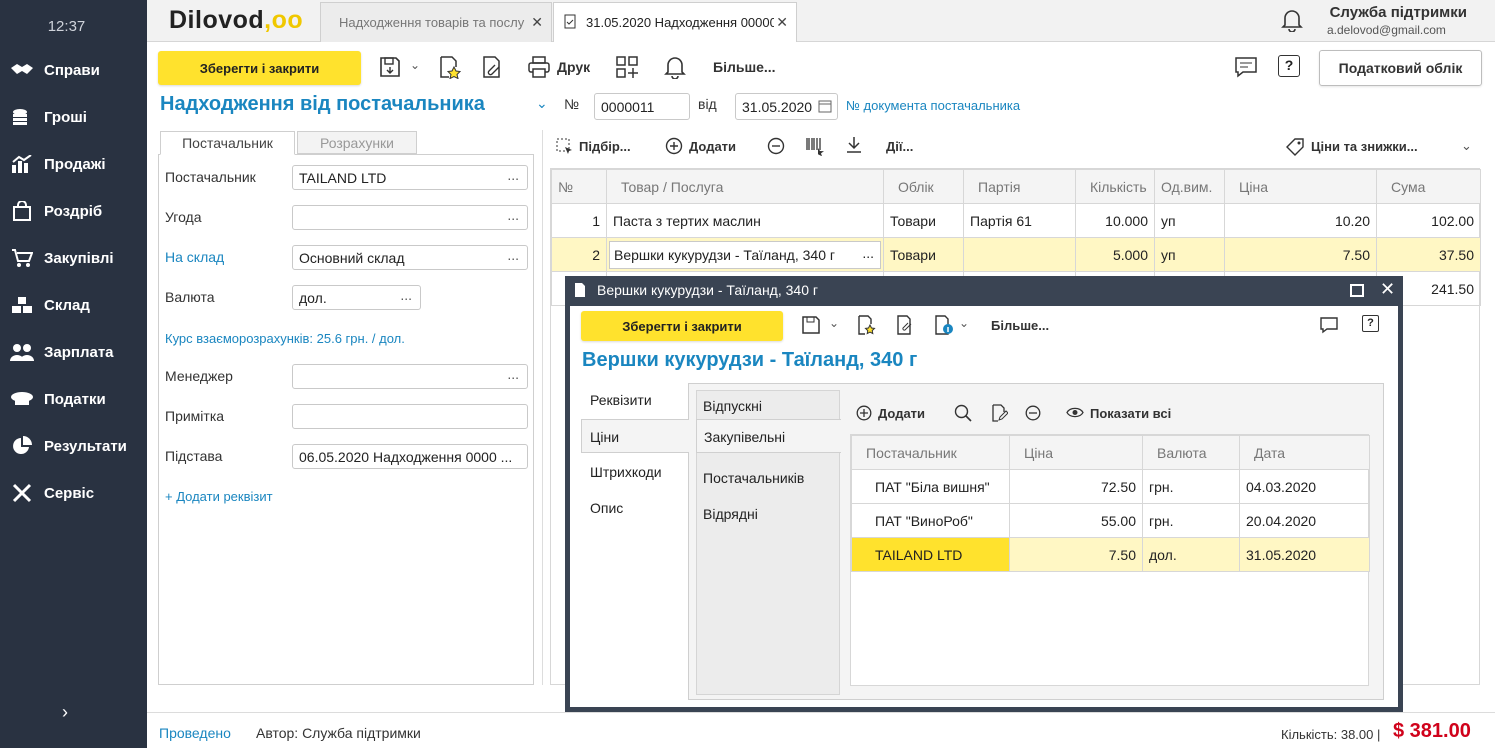  Describe the element at coordinates (1304, 452) in the screenshot. I see `col-header: Дата` at that location.